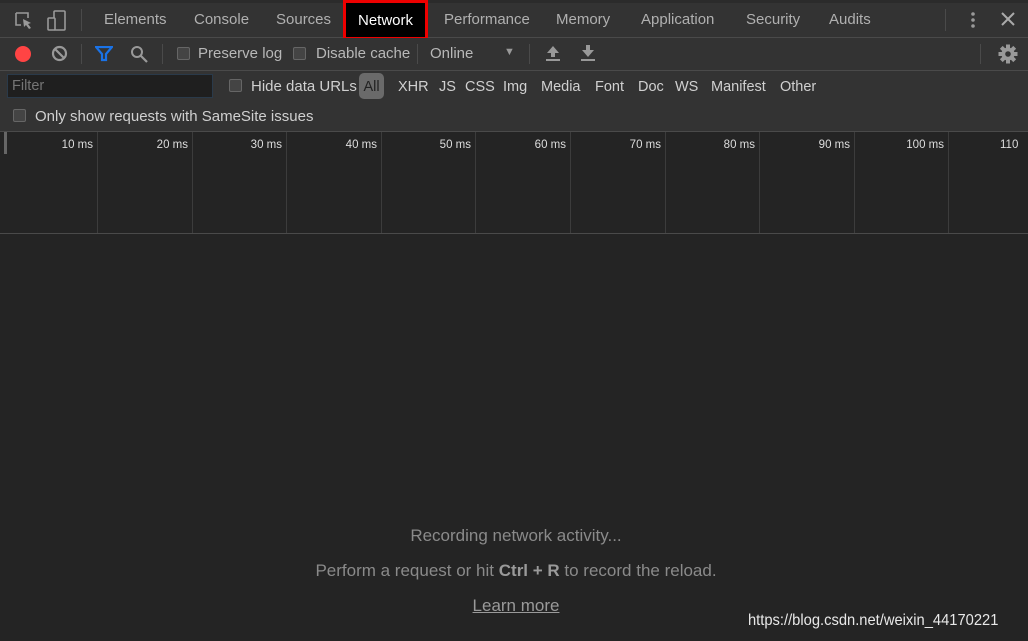 This screenshot has height=641, width=1028. I want to click on settings-gear-icon, so click(1008, 54).